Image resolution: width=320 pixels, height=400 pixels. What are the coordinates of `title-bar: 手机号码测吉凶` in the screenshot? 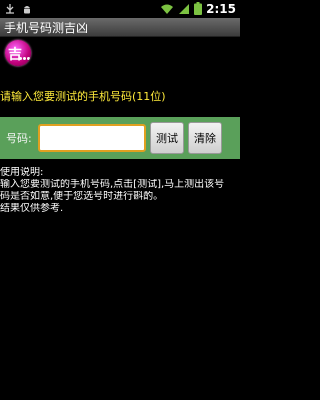 It's located at (120, 27).